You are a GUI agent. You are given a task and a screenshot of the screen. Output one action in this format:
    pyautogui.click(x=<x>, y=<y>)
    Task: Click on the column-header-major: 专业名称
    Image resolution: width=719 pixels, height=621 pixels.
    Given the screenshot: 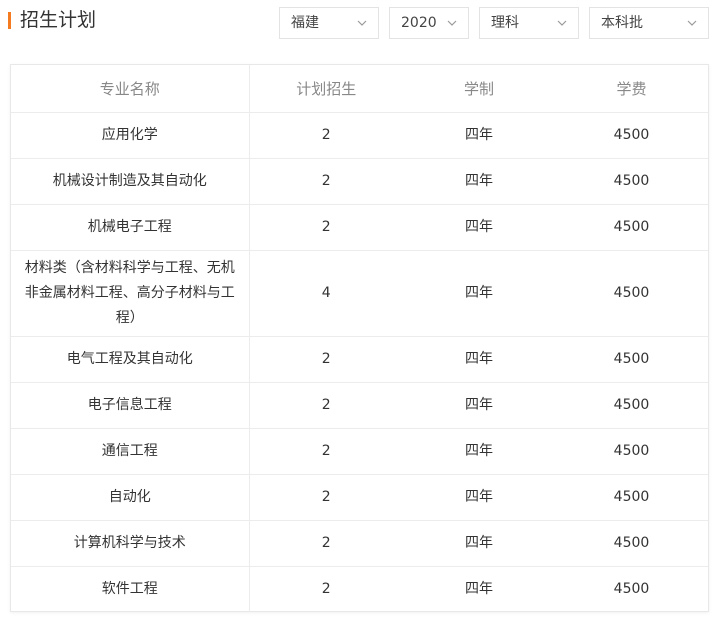 What is the action you would take?
    pyautogui.click(x=130, y=89)
    